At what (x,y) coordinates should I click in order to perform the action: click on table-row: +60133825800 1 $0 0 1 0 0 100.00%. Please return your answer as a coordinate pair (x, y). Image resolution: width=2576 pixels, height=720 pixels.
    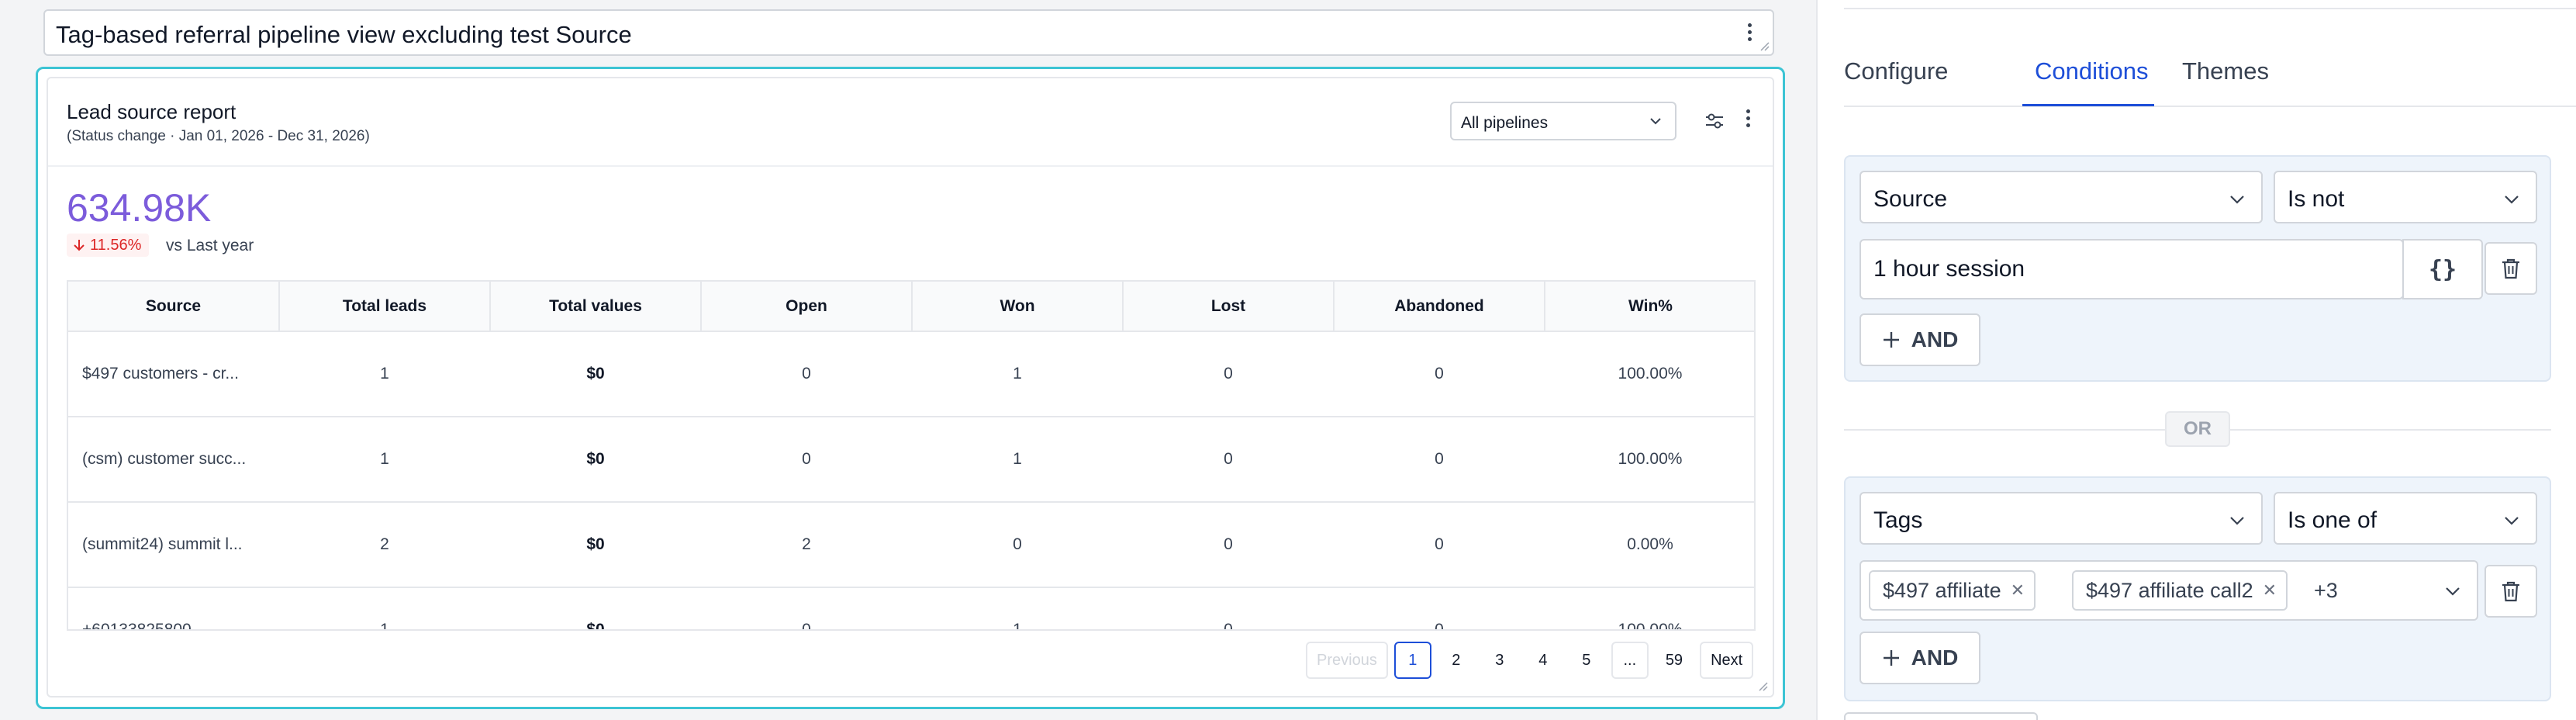
    Looking at the image, I should click on (911, 608).